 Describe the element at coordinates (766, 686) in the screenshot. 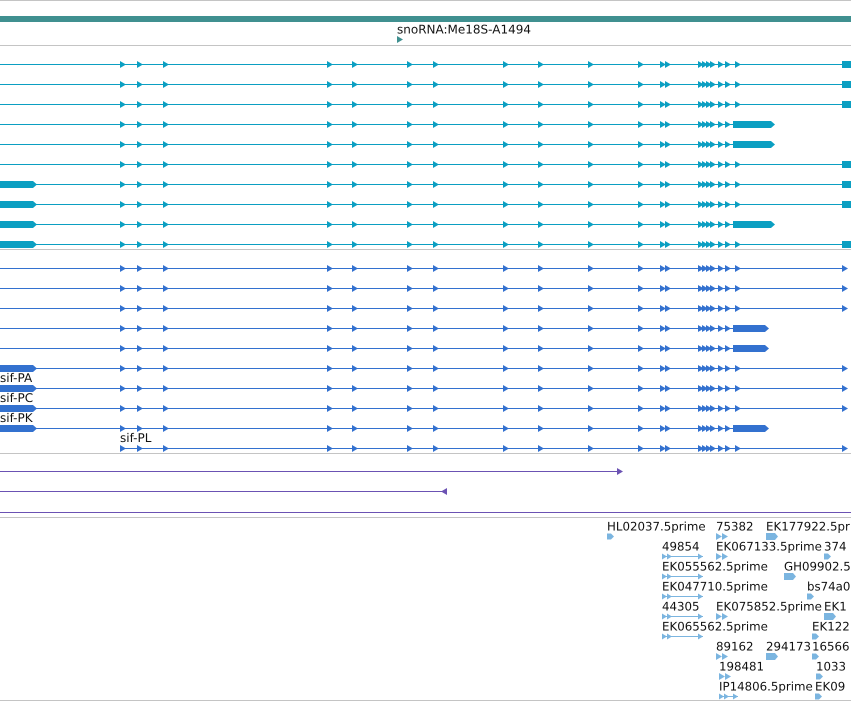

I see `feature-label: IP14806.5prime` at that location.